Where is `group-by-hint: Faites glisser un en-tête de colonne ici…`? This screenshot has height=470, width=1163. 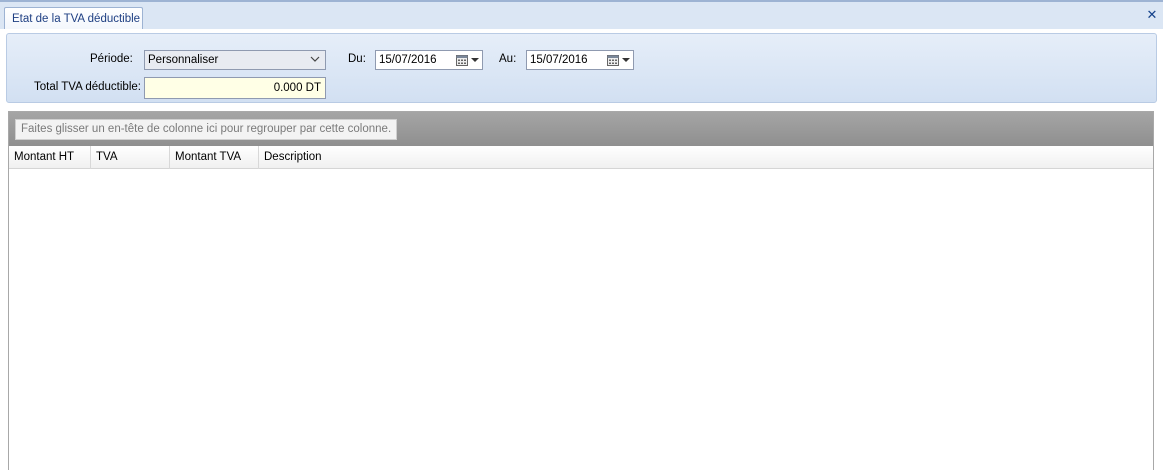
group-by-hint: Faites glisser un en-tête de colonne ici… is located at coordinates (206, 129).